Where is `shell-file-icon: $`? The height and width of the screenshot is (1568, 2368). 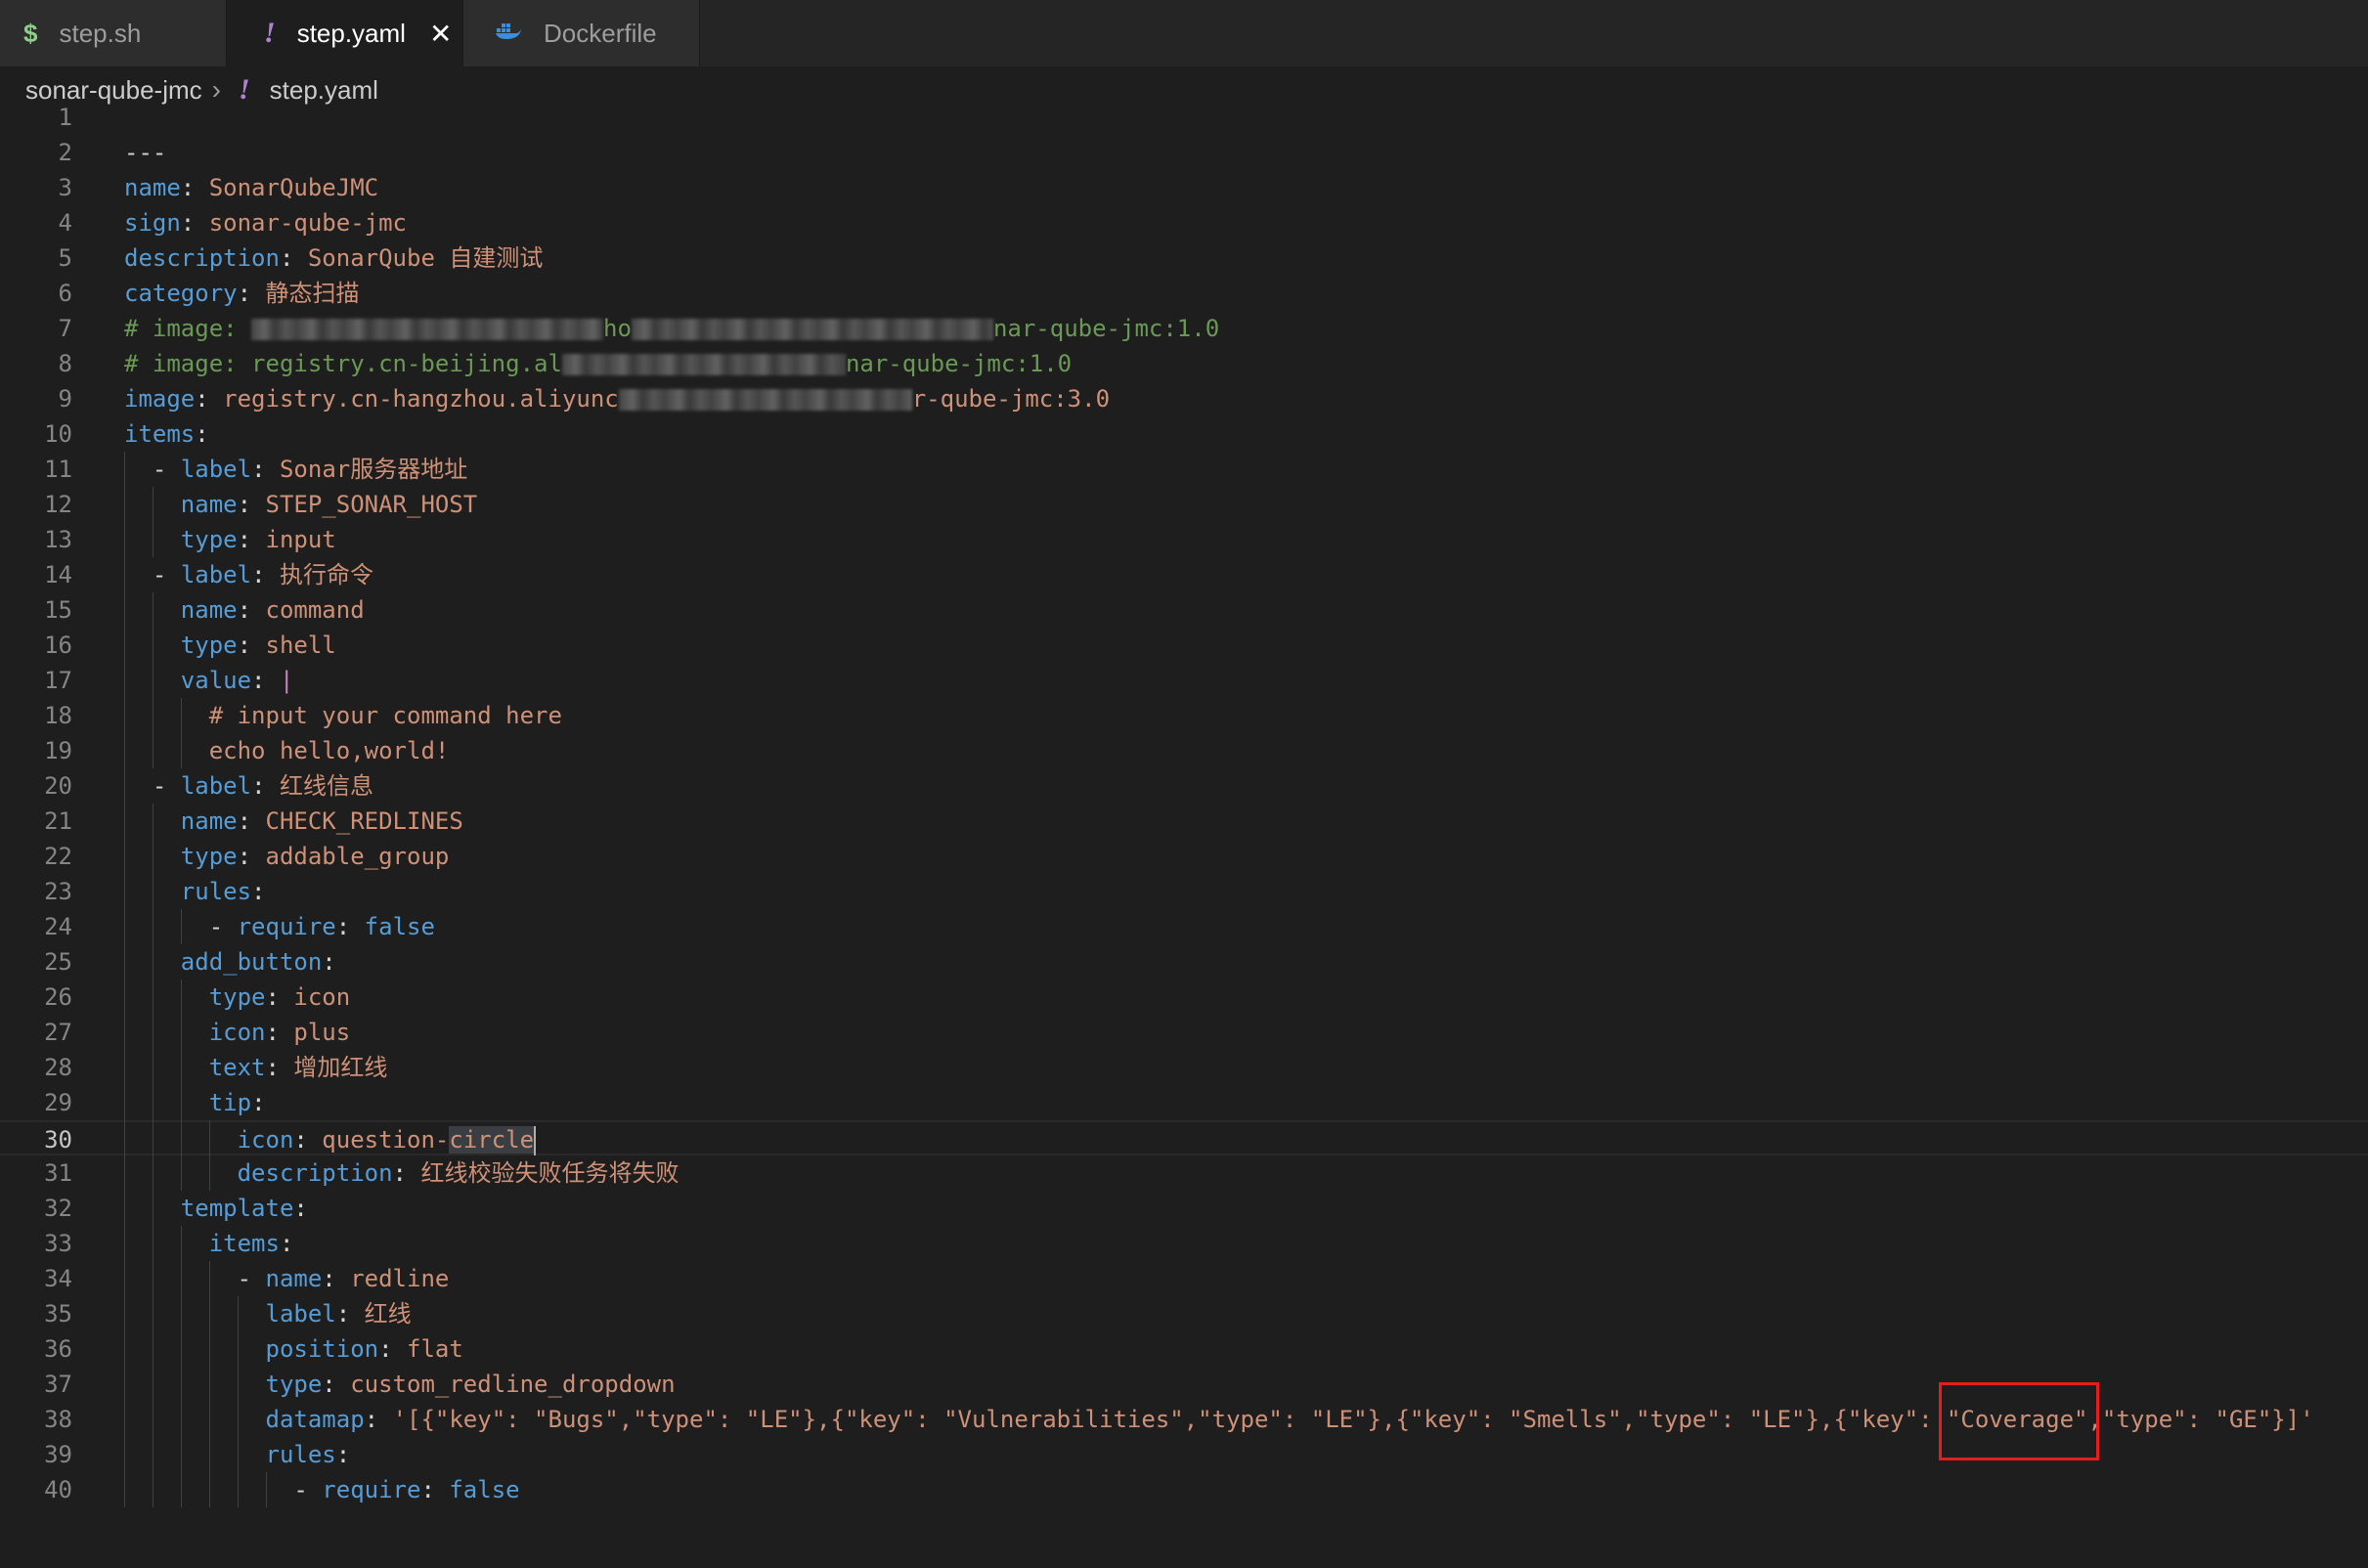
shell-file-icon: $ is located at coordinates (30, 33).